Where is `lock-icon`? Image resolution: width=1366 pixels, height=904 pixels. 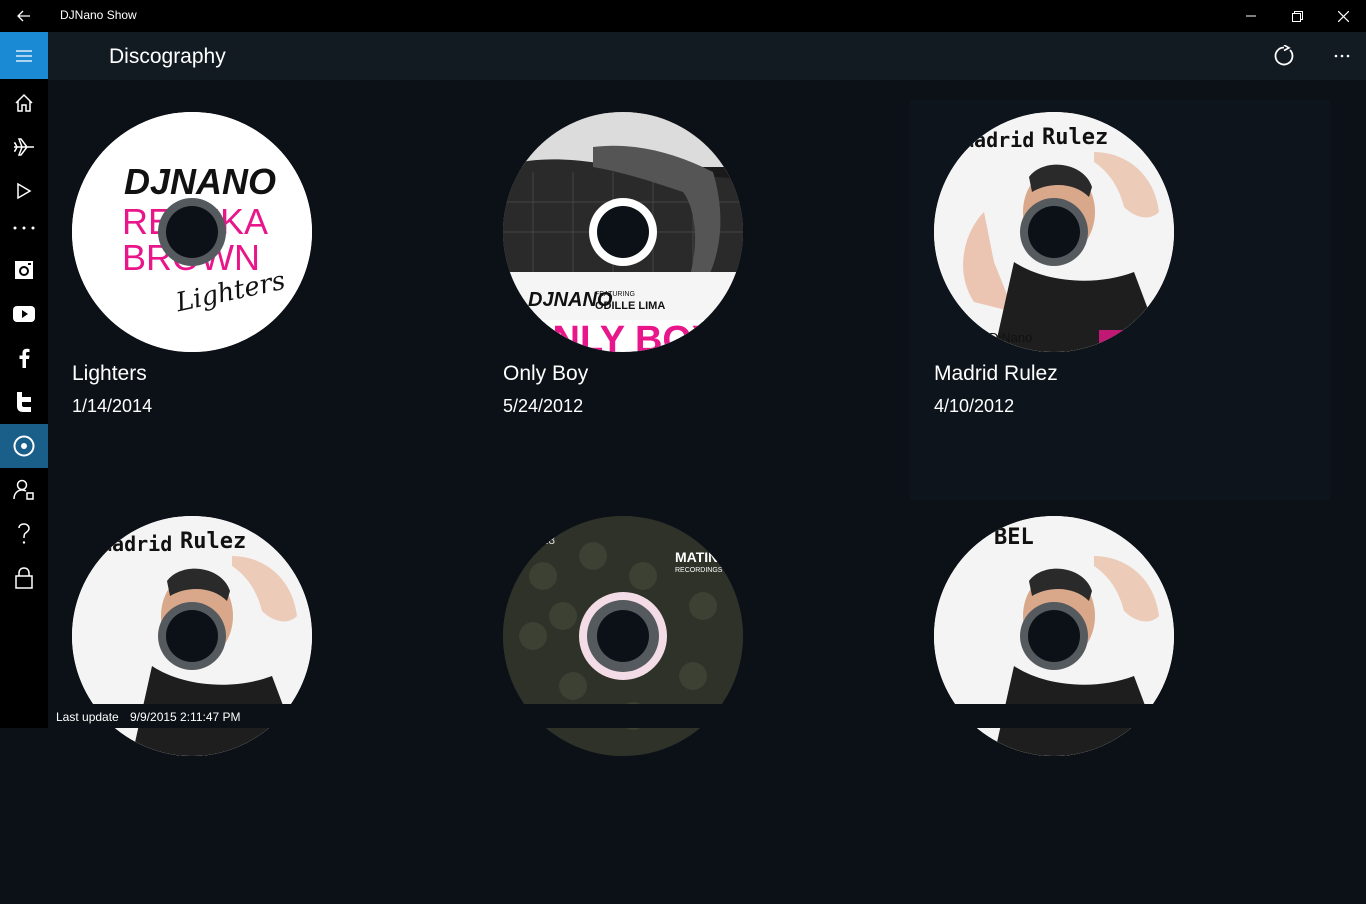
lock-icon is located at coordinates (24, 578).